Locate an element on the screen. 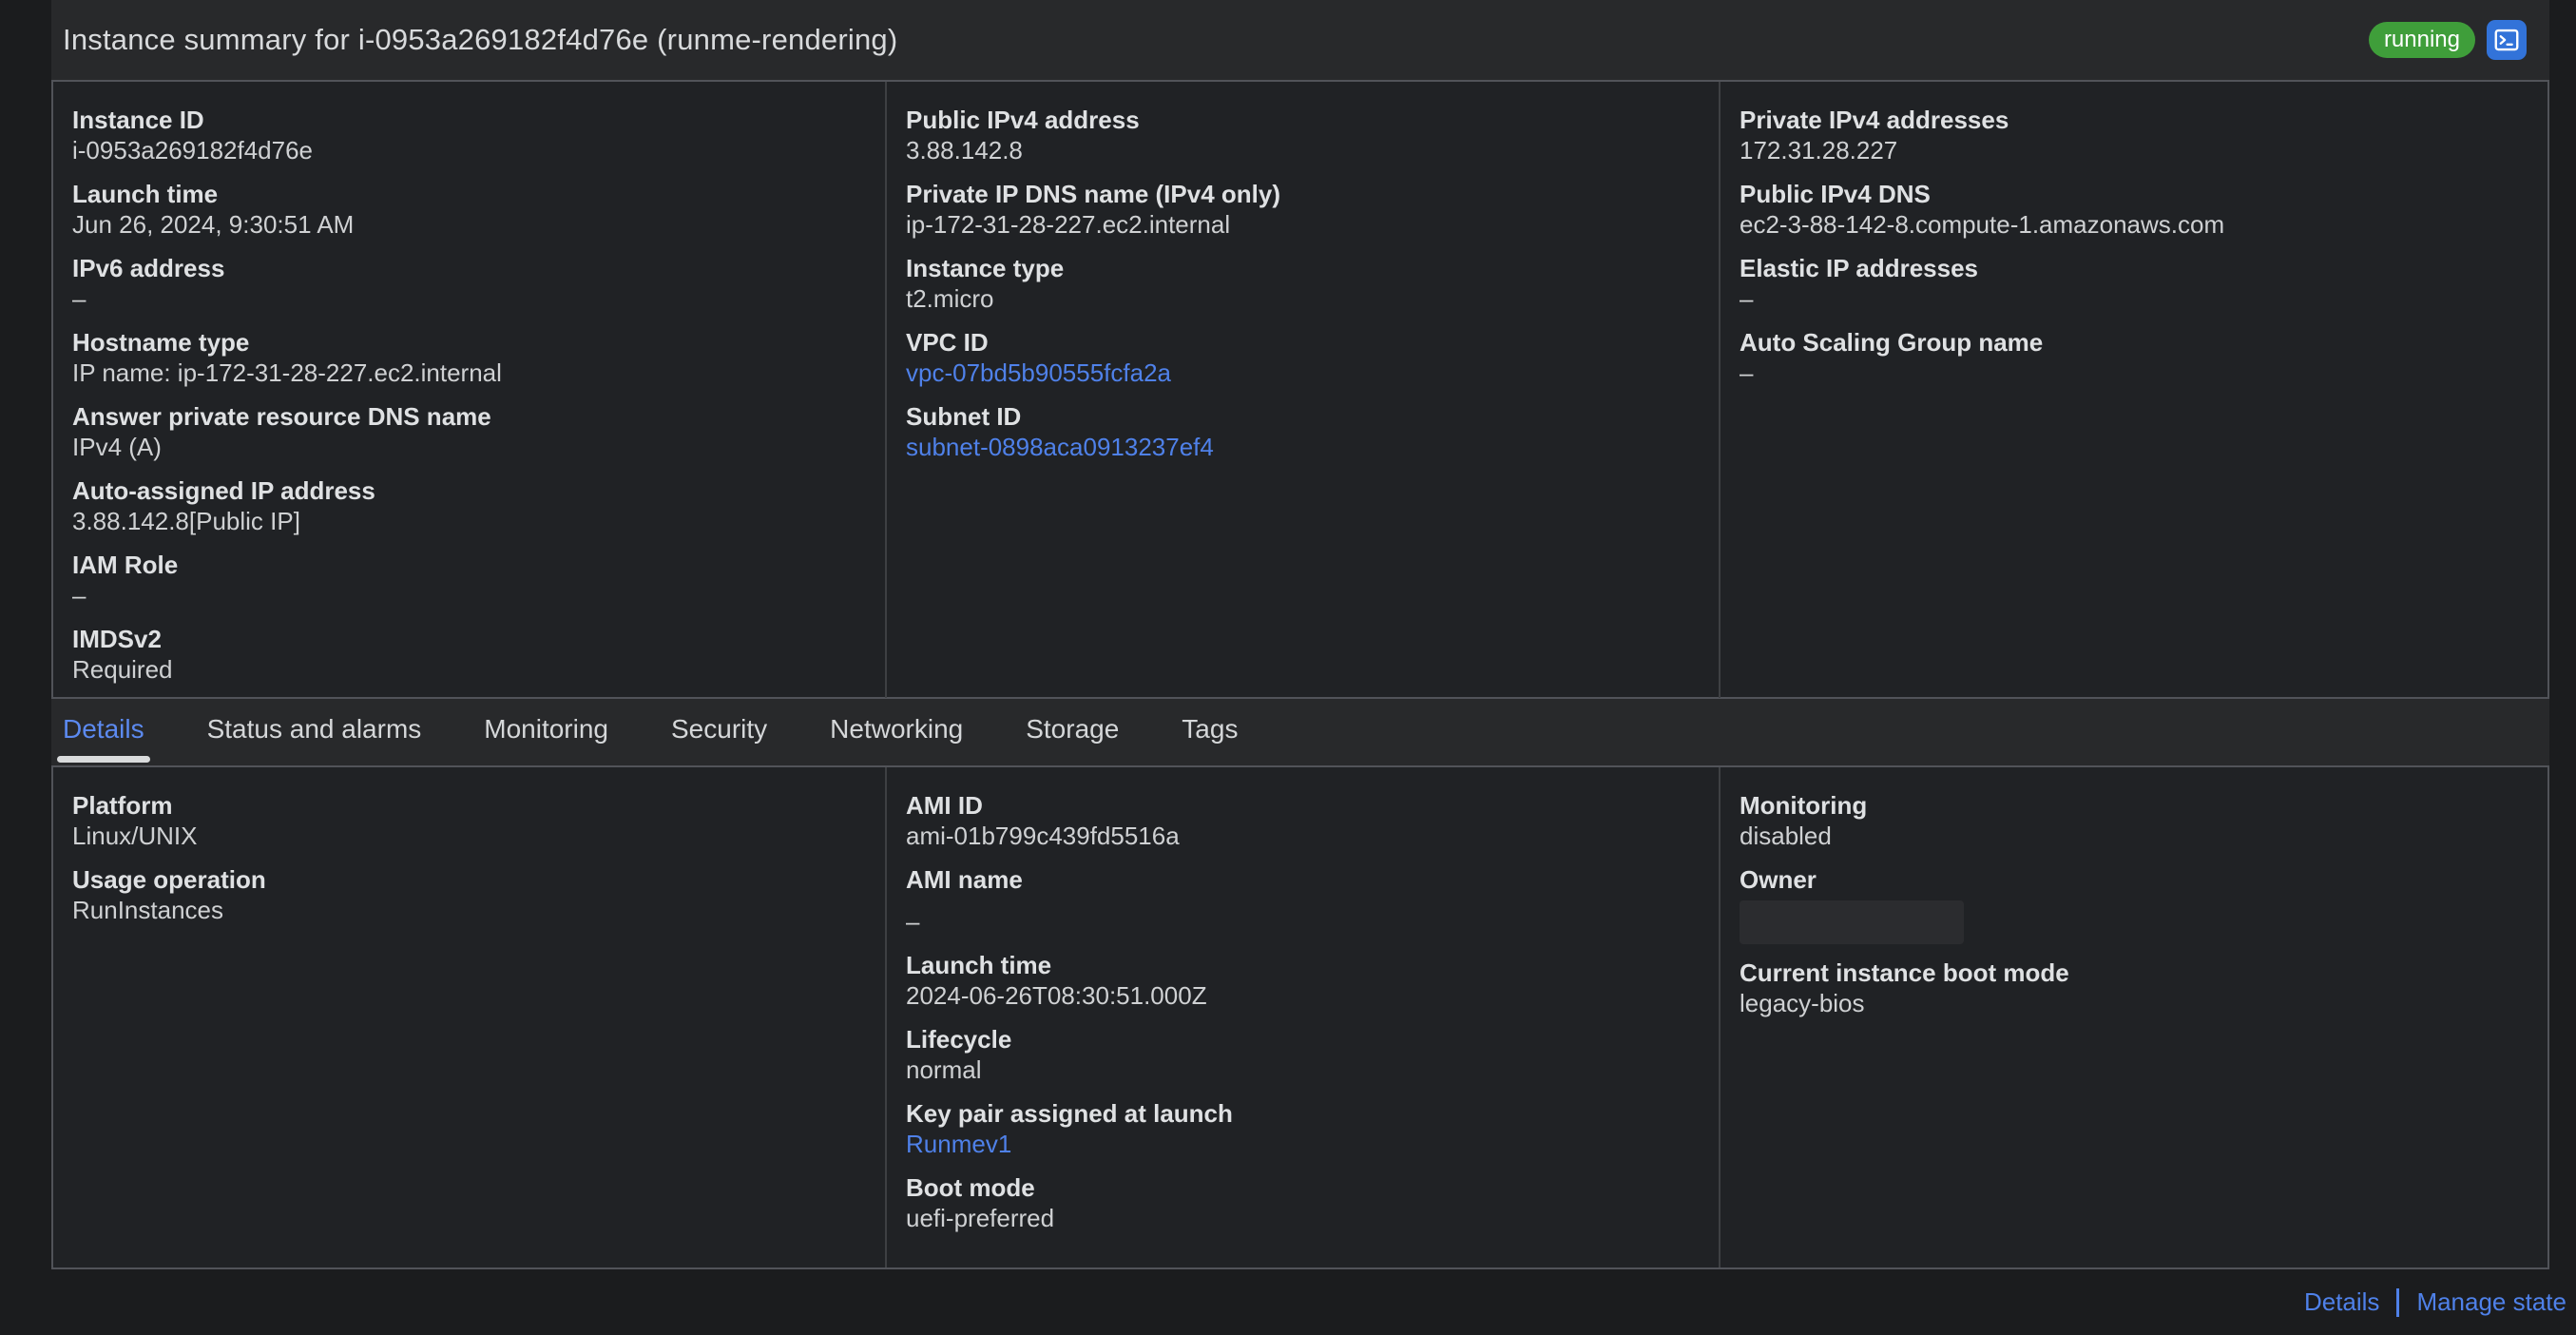  field-label: Platform is located at coordinates (122, 805).